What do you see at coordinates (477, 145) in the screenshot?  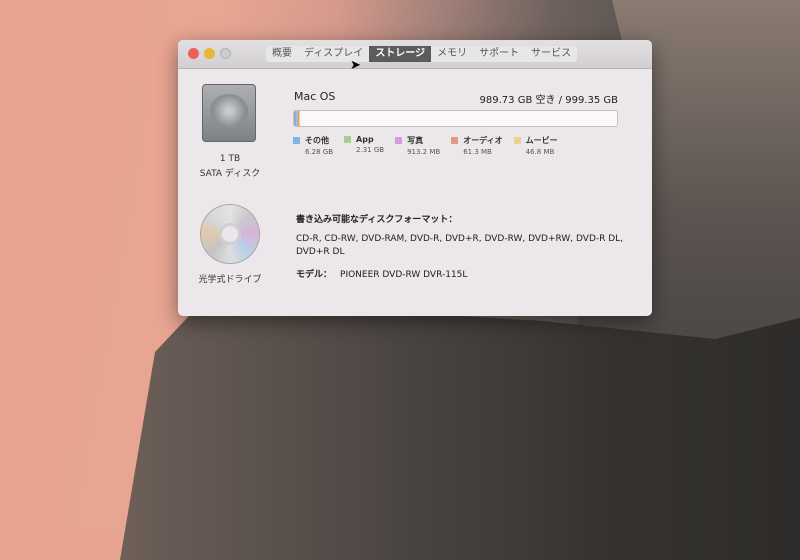 I see `legend-audio: オーディオ 61.3 MB` at bounding box center [477, 145].